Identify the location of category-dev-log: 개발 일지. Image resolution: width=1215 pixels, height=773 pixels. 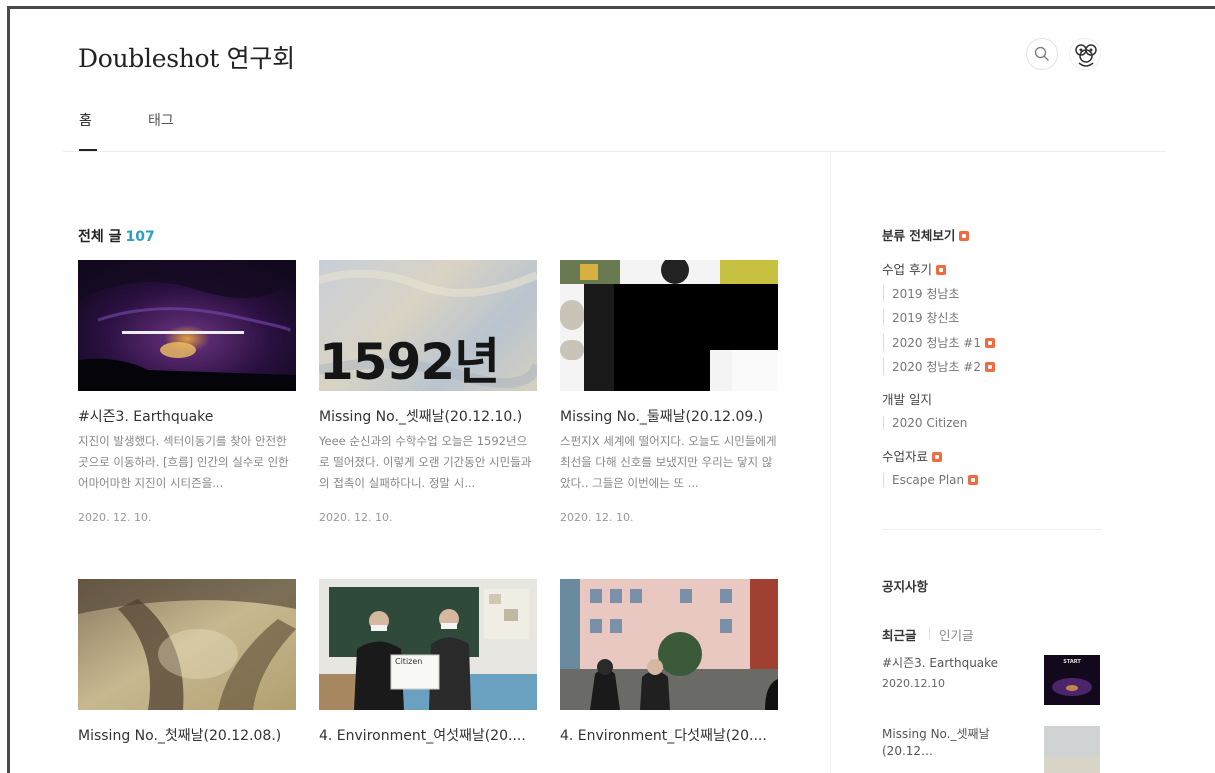
(907, 398).